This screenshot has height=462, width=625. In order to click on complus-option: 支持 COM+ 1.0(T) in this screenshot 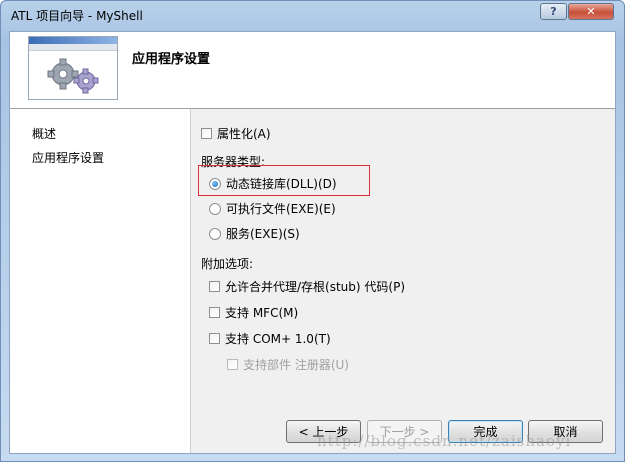, I will do `click(270, 338)`.